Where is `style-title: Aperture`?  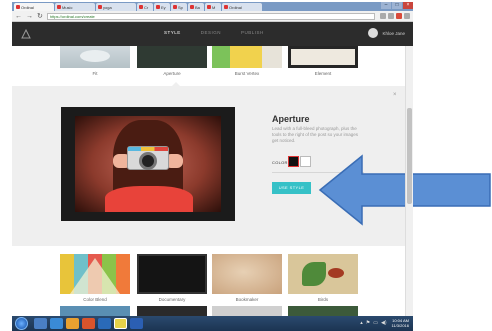 style-title: Aperture is located at coordinates (291, 119).